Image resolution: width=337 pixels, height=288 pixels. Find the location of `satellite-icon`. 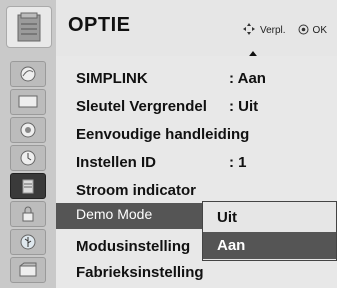

satellite-icon is located at coordinates (28, 74).